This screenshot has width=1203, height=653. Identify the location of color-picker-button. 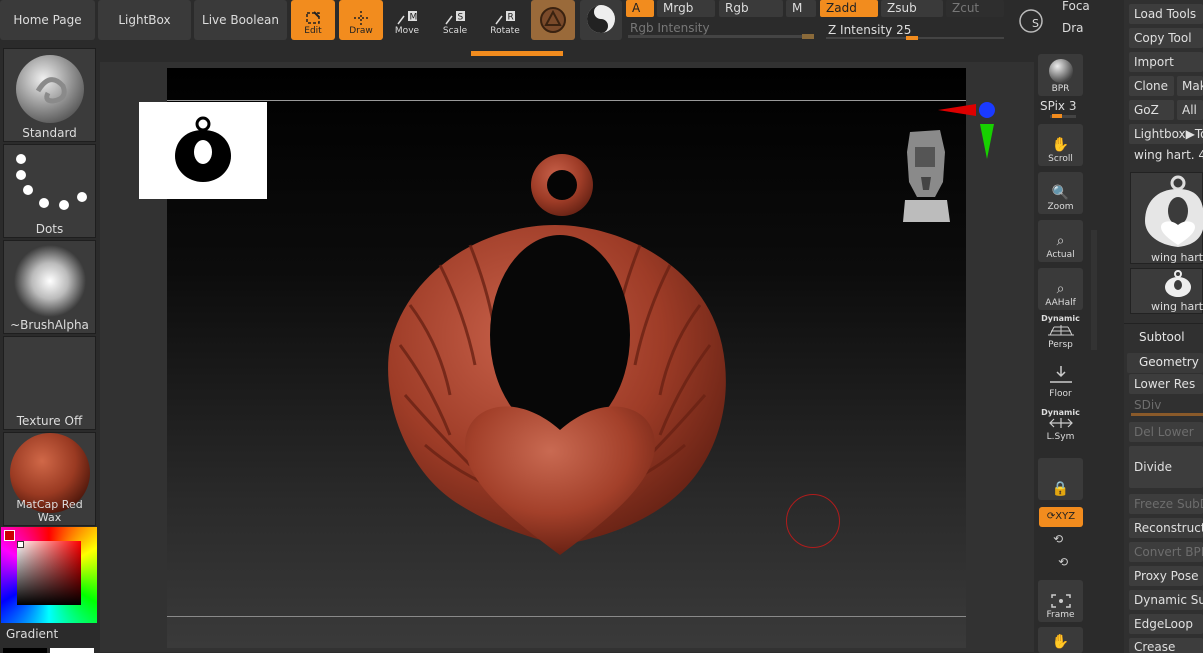
(601, 20).